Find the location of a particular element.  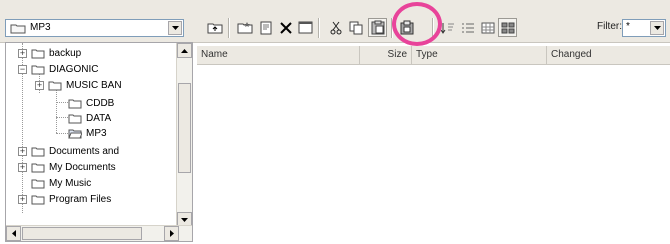

sort-icon is located at coordinates (447, 28).